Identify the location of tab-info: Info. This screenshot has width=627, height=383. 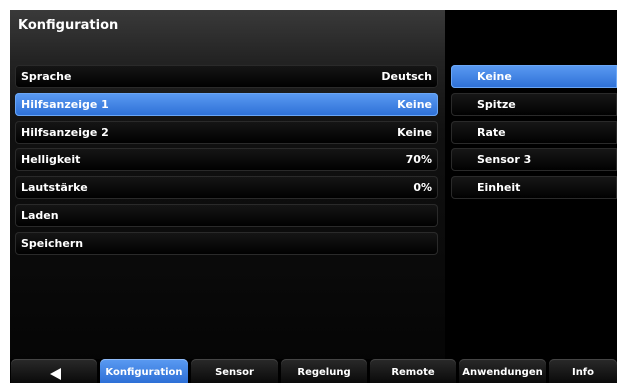
(583, 371).